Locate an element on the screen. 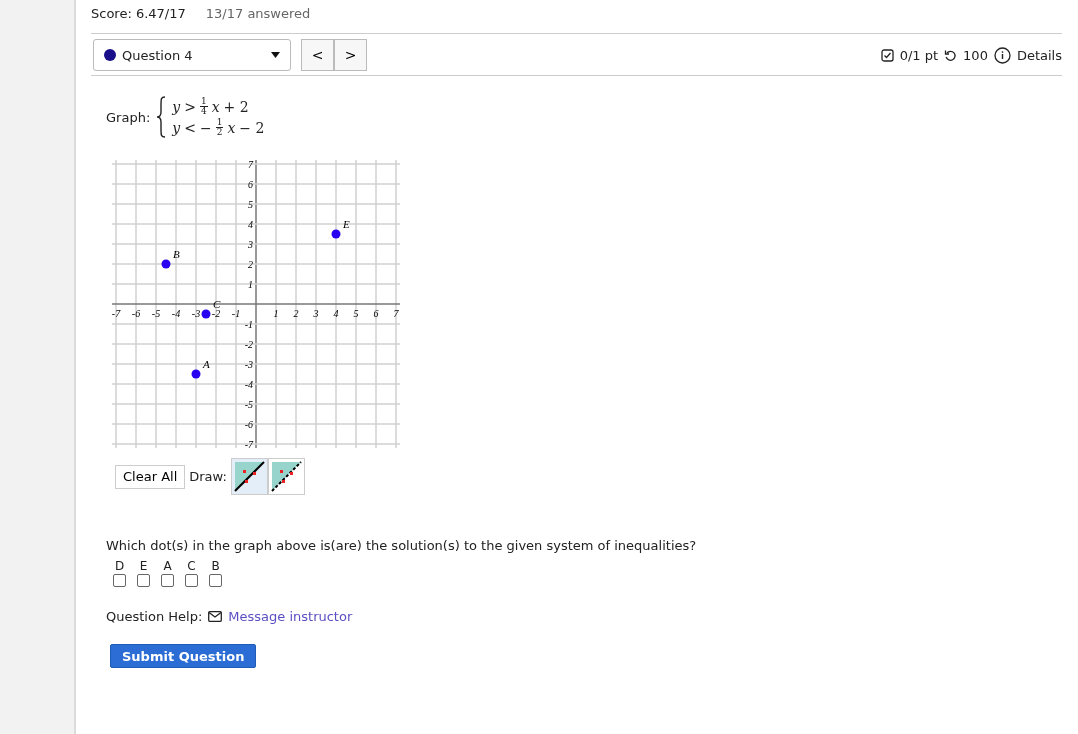 This screenshot has width=1078, height=734. previous-button: < is located at coordinates (317, 55).